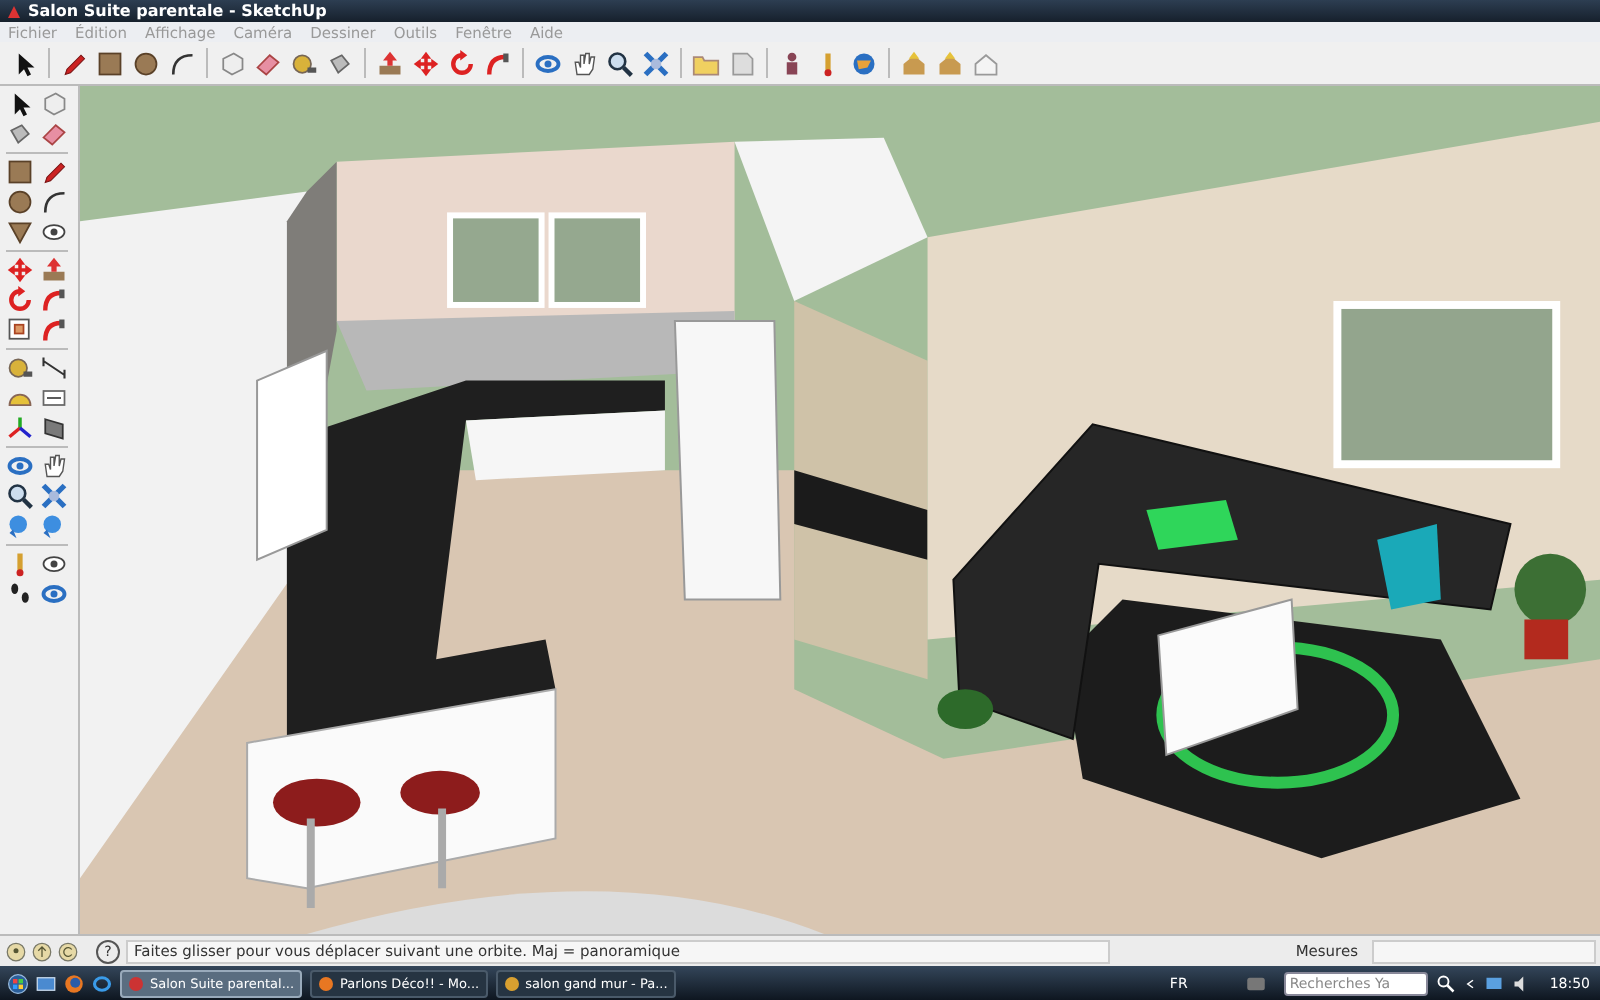  Describe the element at coordinates (864, 63) in the screenshot. I see `globe-icon` at that location.